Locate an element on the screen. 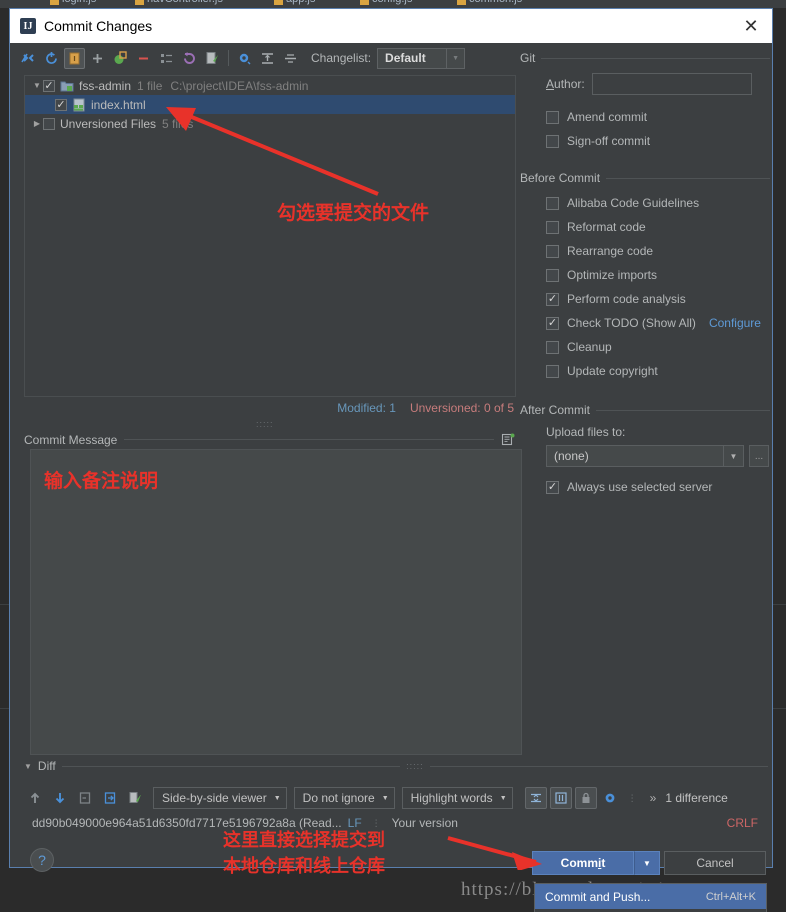  jump-to-source-icon is located at coordinates (135, 798).